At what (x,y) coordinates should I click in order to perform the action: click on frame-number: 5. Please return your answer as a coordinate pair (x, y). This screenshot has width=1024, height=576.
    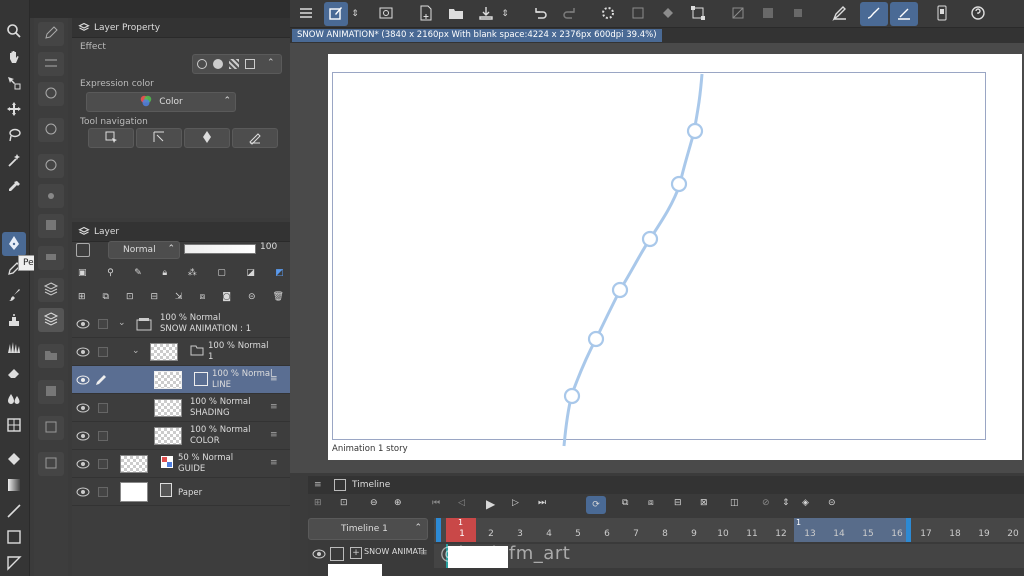
    Looking at the image, I should click on (578, 534).